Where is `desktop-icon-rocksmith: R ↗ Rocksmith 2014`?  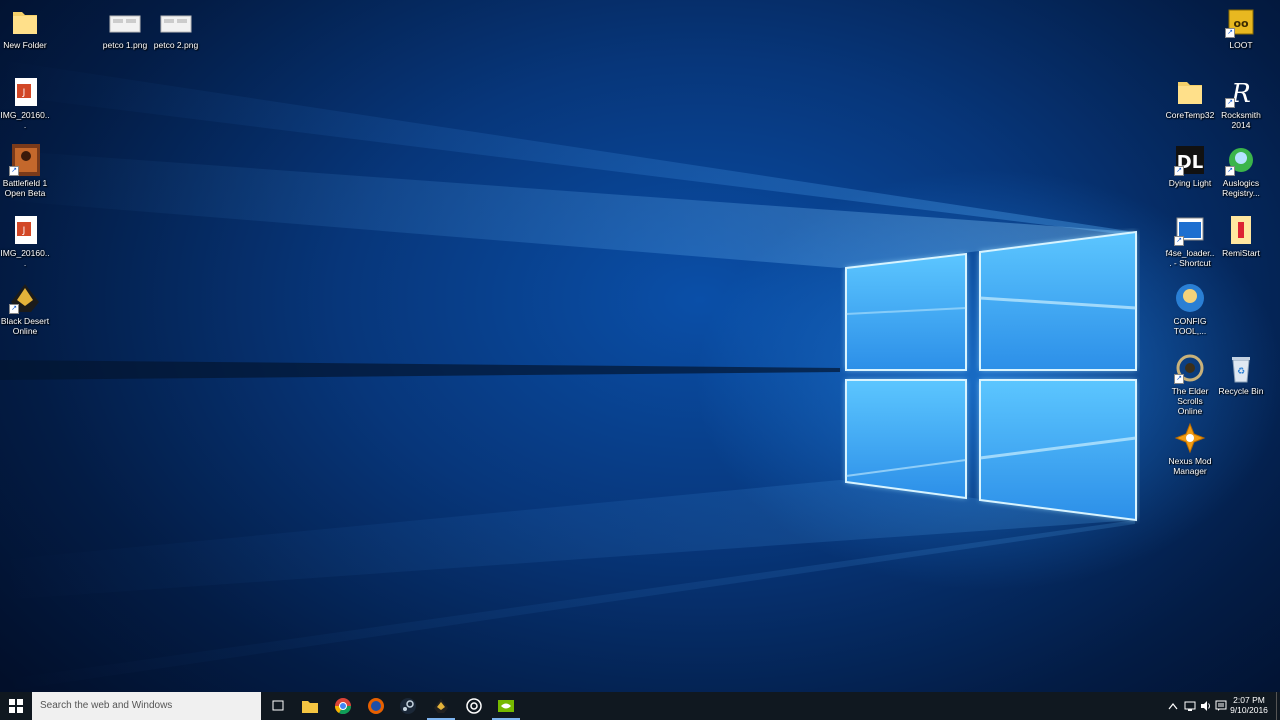
desktop-icon-rocksmith: R ↗ Rocksmith 2014 is located at coordinates (1241, 103).